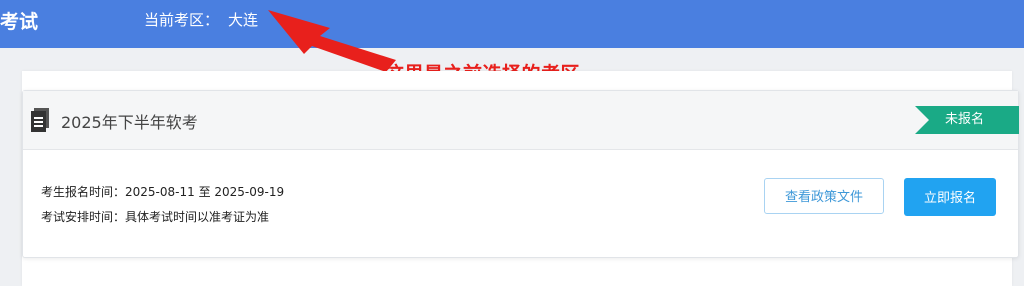 This screenshot has width=1024, height=286. I want to click on view-policy-button: 查看政策文件, so click(824, 196).